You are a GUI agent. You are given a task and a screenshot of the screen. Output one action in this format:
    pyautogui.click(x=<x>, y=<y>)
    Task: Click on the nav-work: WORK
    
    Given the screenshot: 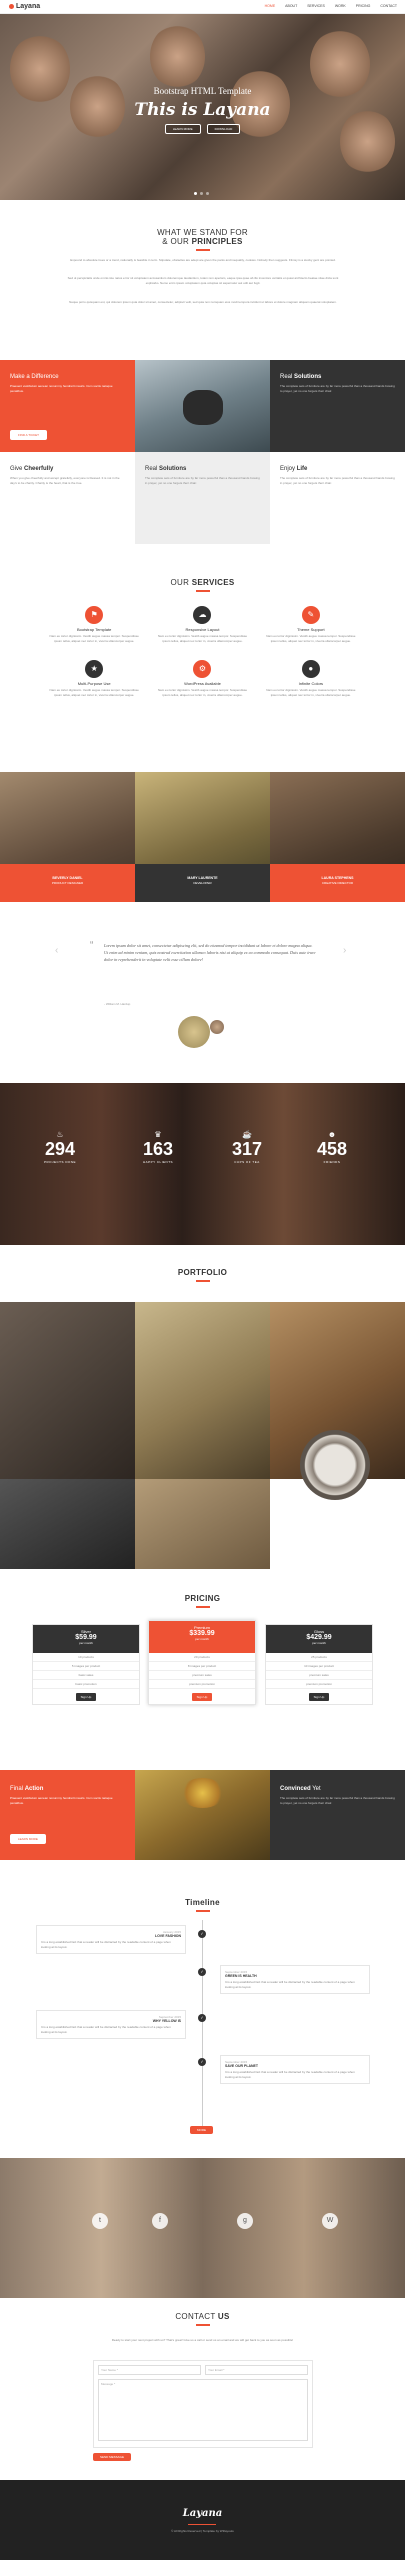 What is the action you would take?
    pyautogui.click(x=340, y=6)
    